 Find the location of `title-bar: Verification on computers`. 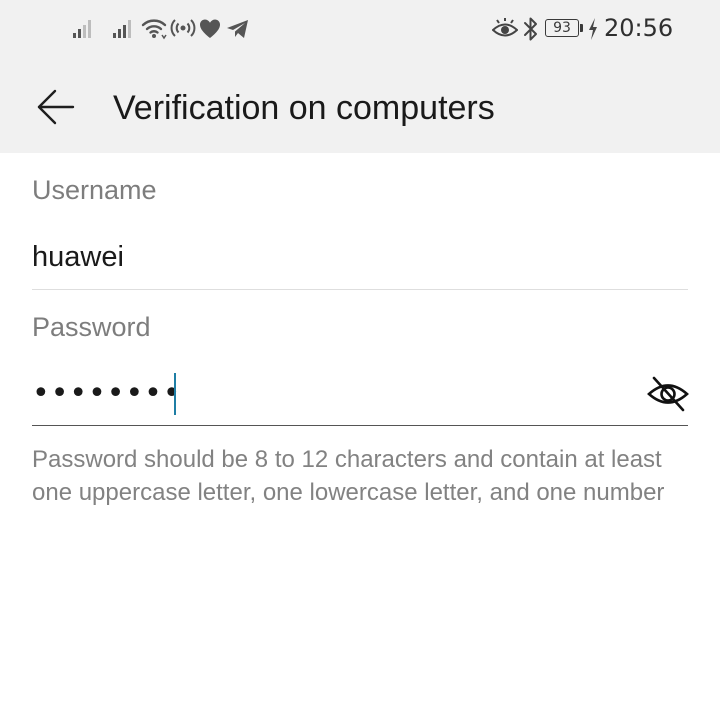

title-bar: Verification on computers is located at coordinates (360, 105).